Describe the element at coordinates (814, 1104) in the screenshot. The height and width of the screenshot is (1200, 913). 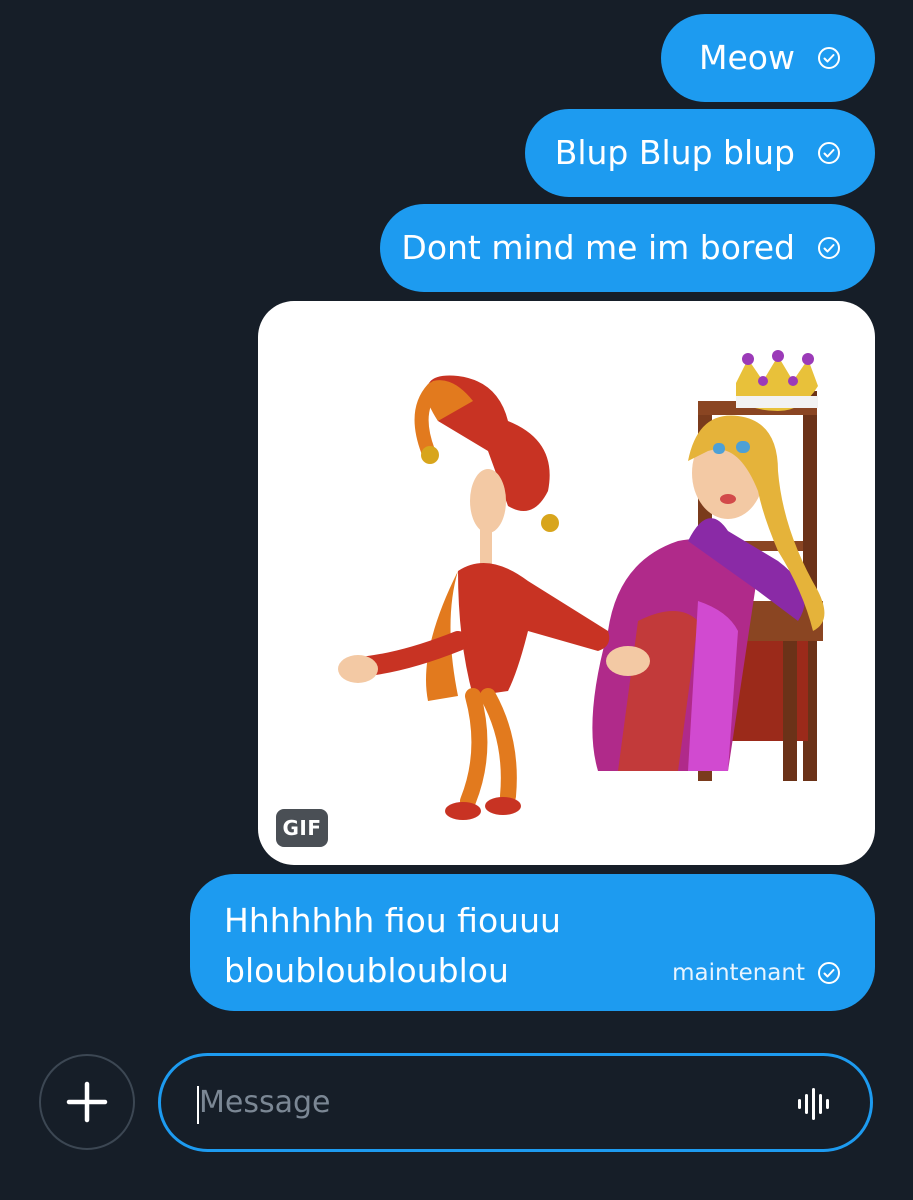
I see `audio-waveform-icon` at that location.